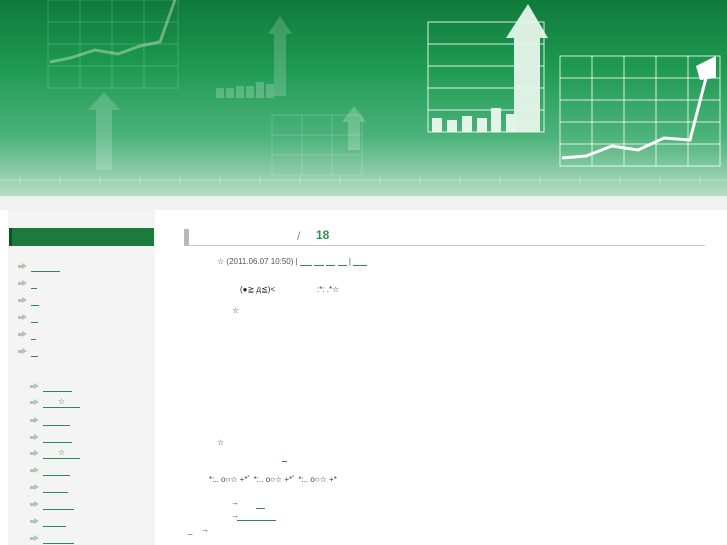 This screenshot has width=727, height=545. Describe the element at coordinates (328, 289) in the screenshot. I see `post-sparkle-text: :*: .*☆` at that location.